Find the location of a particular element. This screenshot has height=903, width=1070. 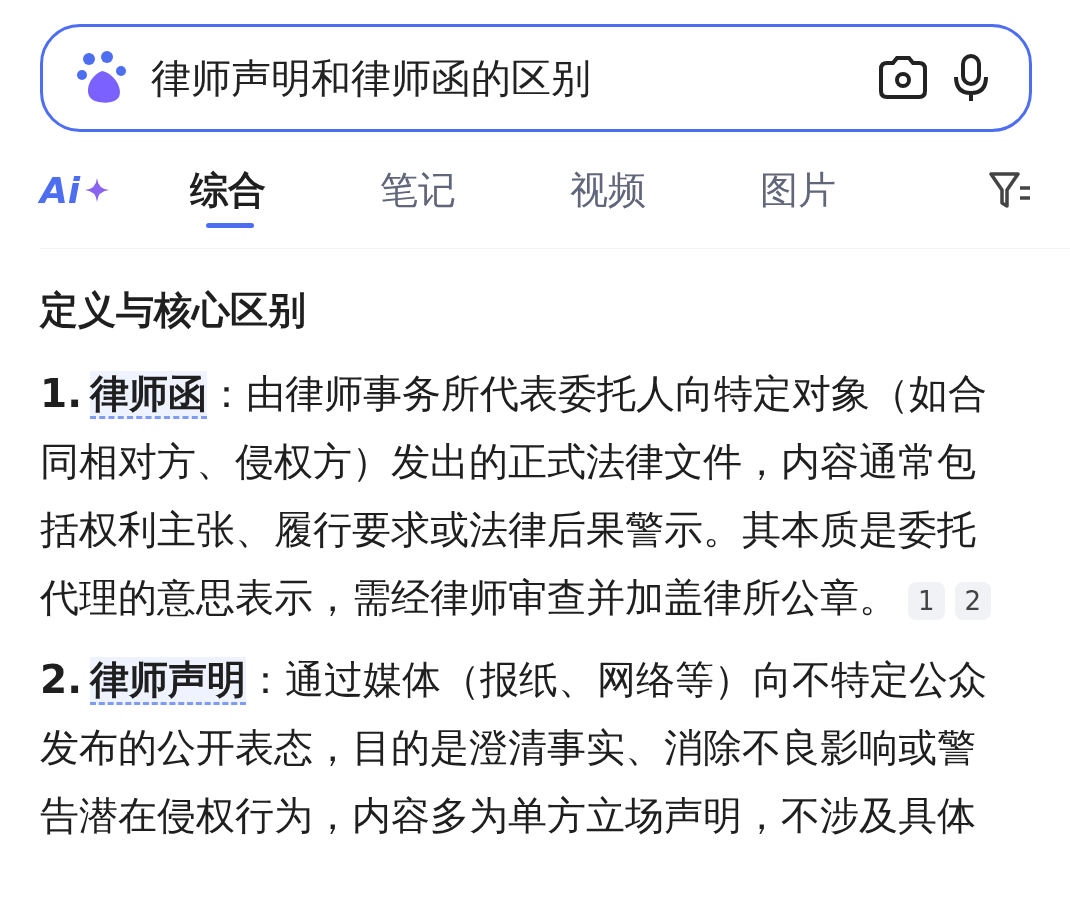

section-heading: 定义与核心区别 is located at coordinates (173, 310).